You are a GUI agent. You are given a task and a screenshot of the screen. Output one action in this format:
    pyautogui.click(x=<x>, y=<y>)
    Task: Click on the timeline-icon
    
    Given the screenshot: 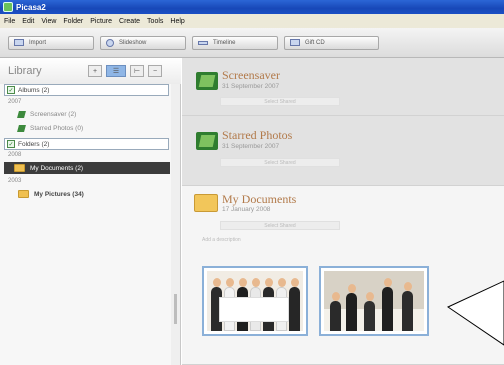 What is the action you would take?
    pyautogui.click(x=203, y=42)
    